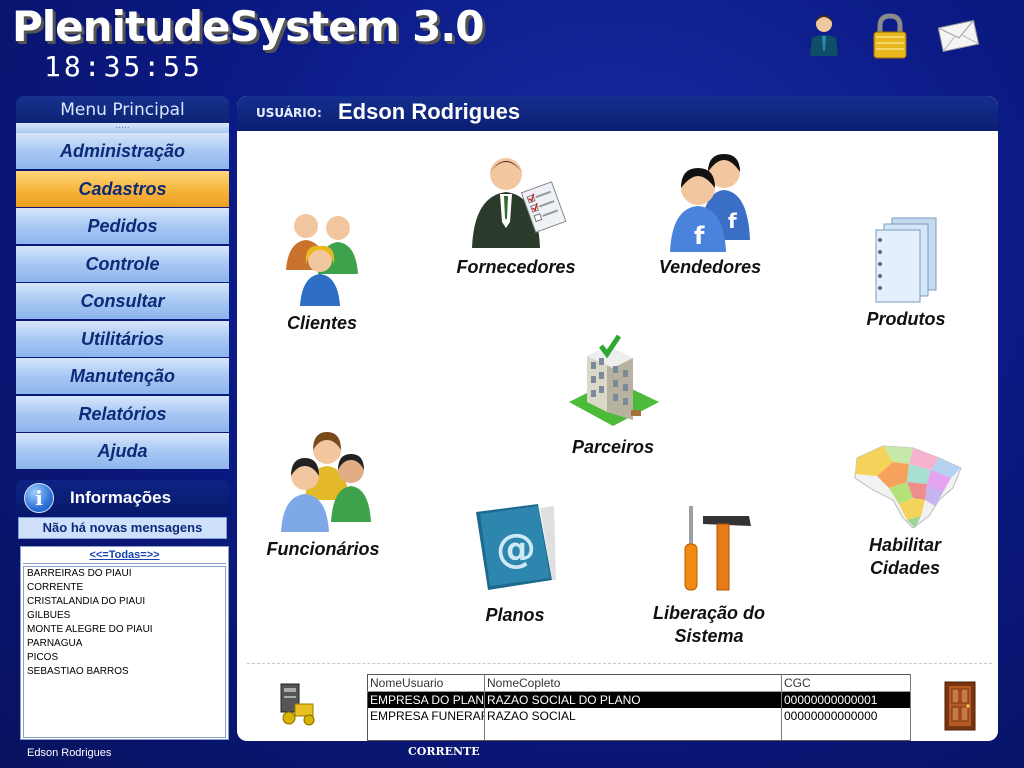 The width and height of the screenshot is (1024, 768). Describe the element at coordinates (717, 548) in the screenshot. I see `tools-icon` at that location.